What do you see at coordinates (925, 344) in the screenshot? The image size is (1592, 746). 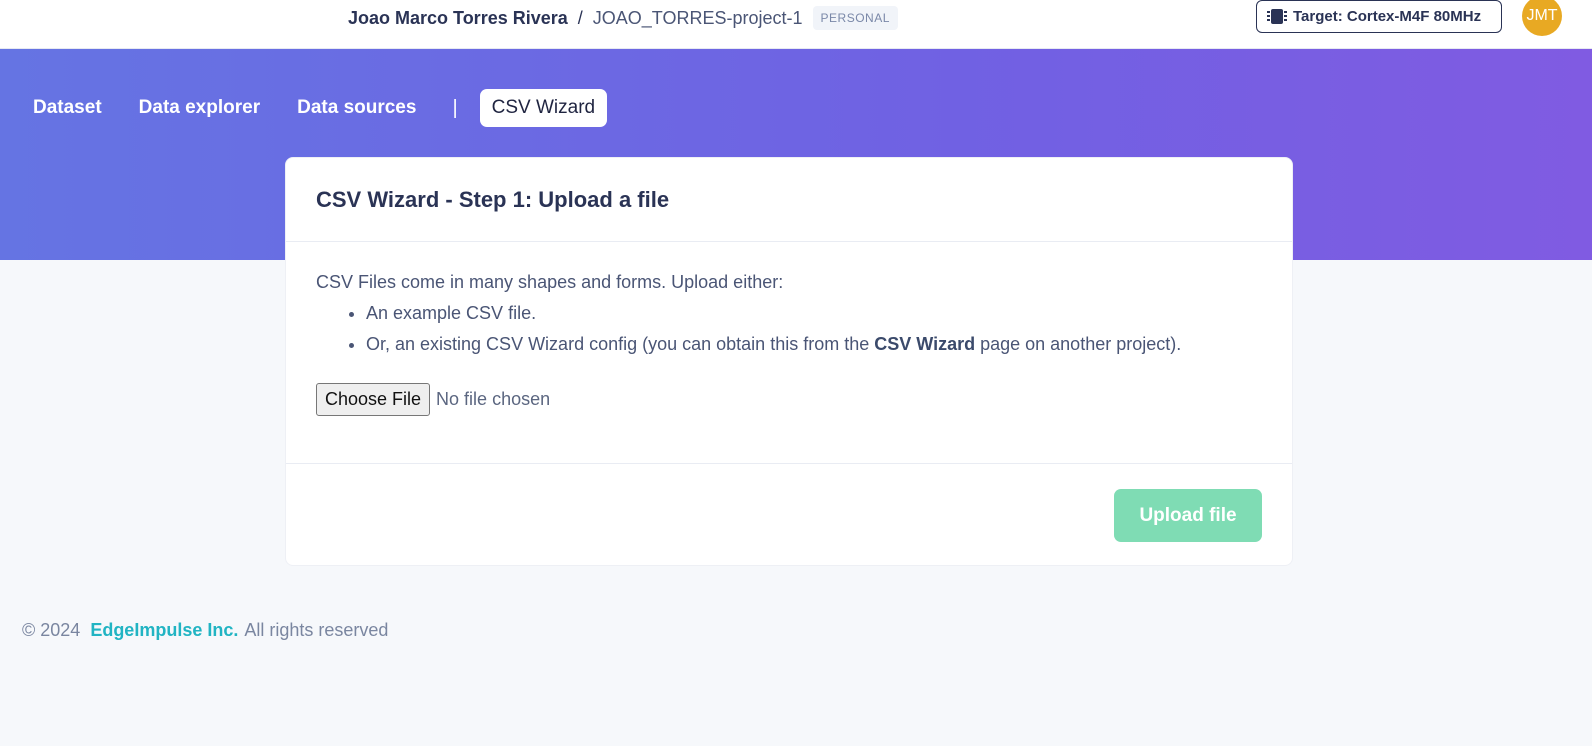 I see `bullet-text-bold: CSV Wizard` at bounding box center [925, 344].